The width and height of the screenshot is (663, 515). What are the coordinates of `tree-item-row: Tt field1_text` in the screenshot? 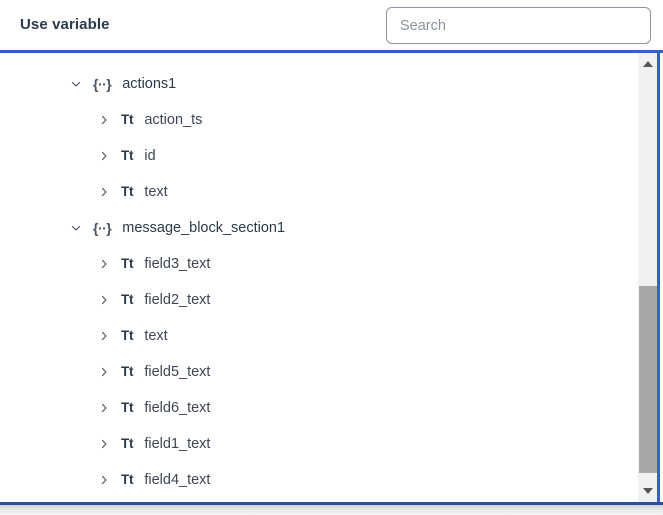 It's located at (319, 444).